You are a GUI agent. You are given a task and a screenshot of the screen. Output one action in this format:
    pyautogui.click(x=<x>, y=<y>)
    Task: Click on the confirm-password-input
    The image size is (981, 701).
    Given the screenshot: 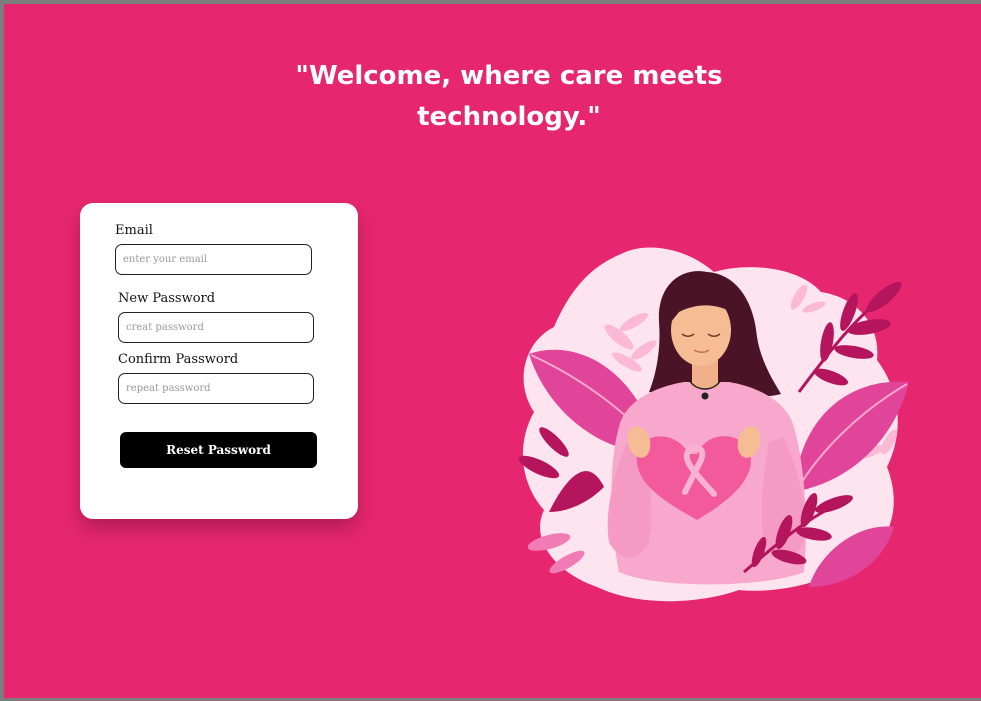 What is the action you would take?
    pyautogui.click(x=216, y=388)
    